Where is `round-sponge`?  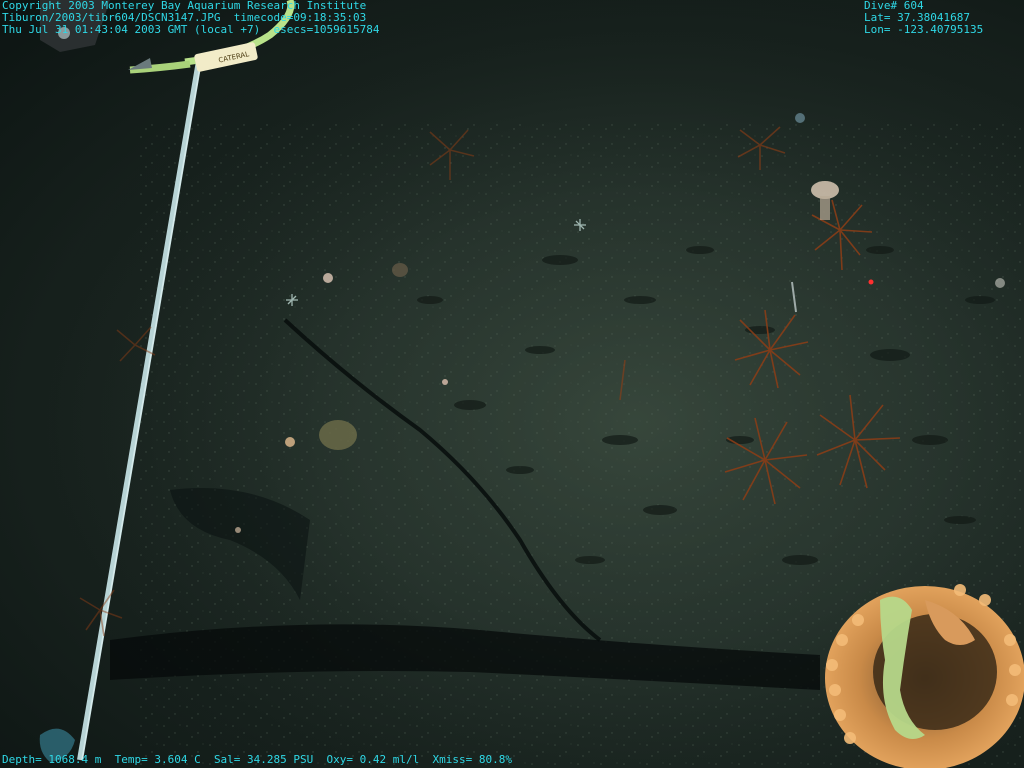 round-sponge is located at coordinates (338, 435).